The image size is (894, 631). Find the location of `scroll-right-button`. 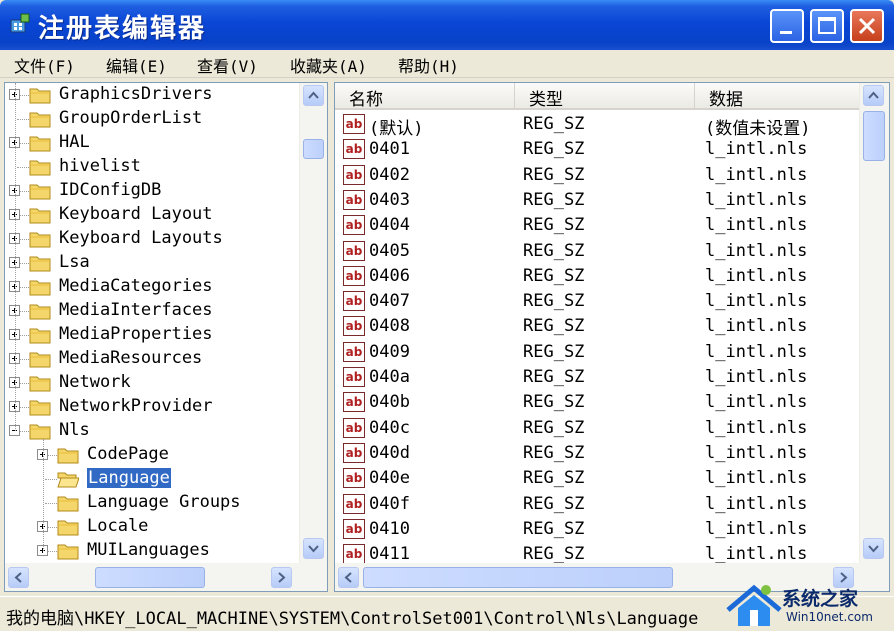

scroll-right-button is located at coordinates (281, 577).